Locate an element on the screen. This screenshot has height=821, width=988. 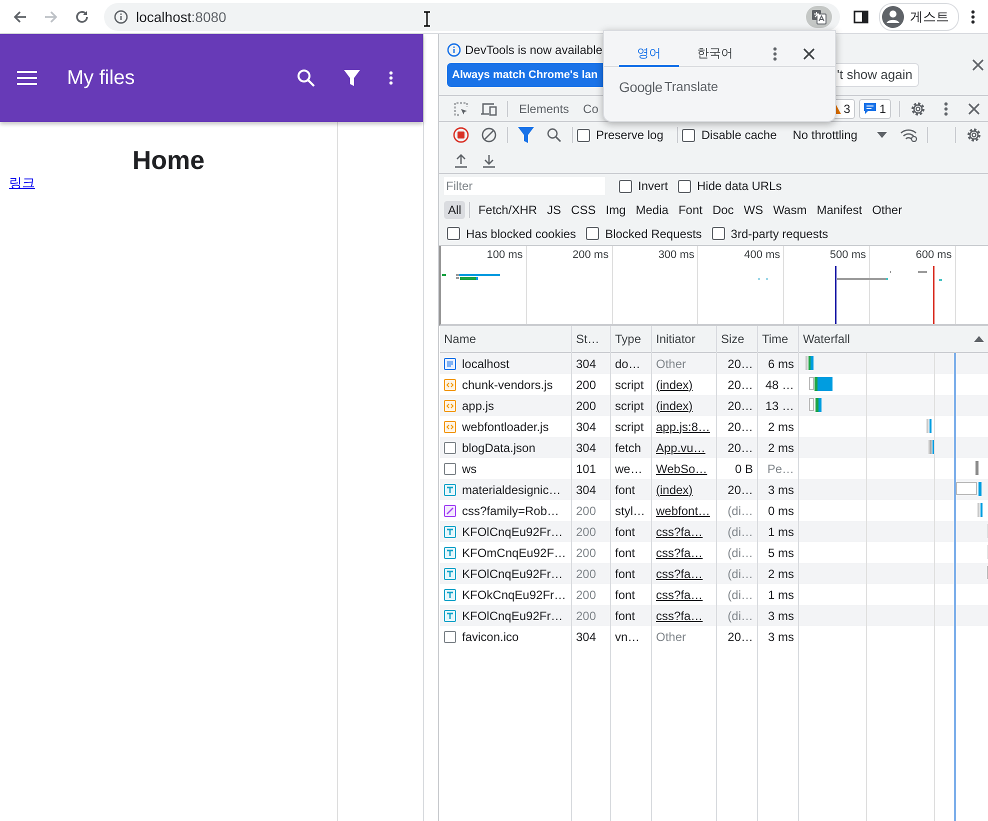
column-header: Name is located at coordinates (460, 339).